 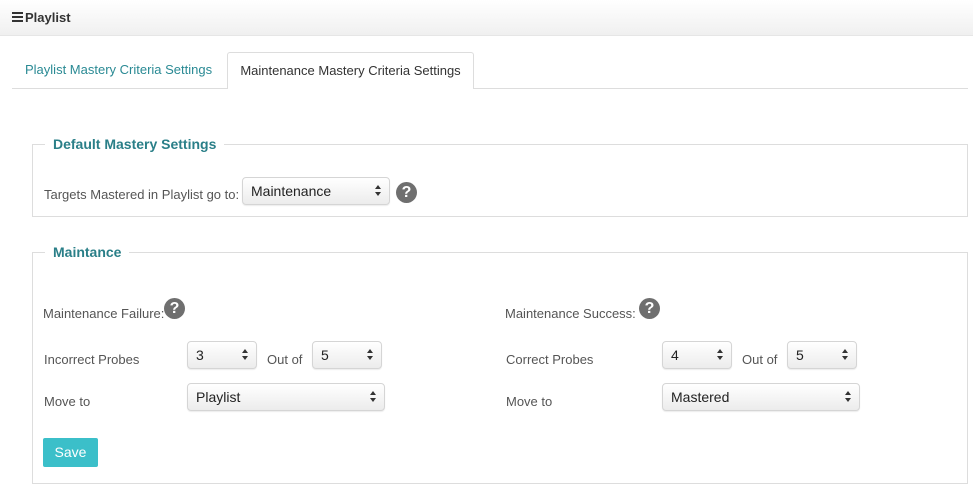 What do you see at coordinates (104, 313) in the screenshot?
I see `maintenance-failure-heading: Maintenance Failure:` at bounding box center [104, 313].